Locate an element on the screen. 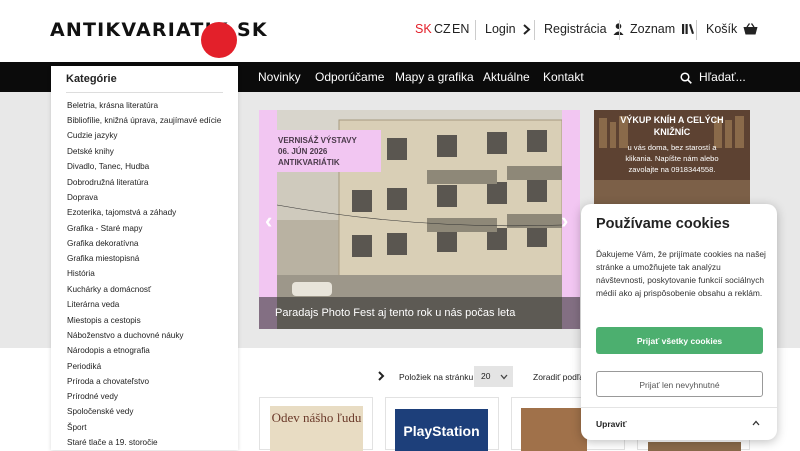  lang-en: EN is located at coordinates (460, 29).